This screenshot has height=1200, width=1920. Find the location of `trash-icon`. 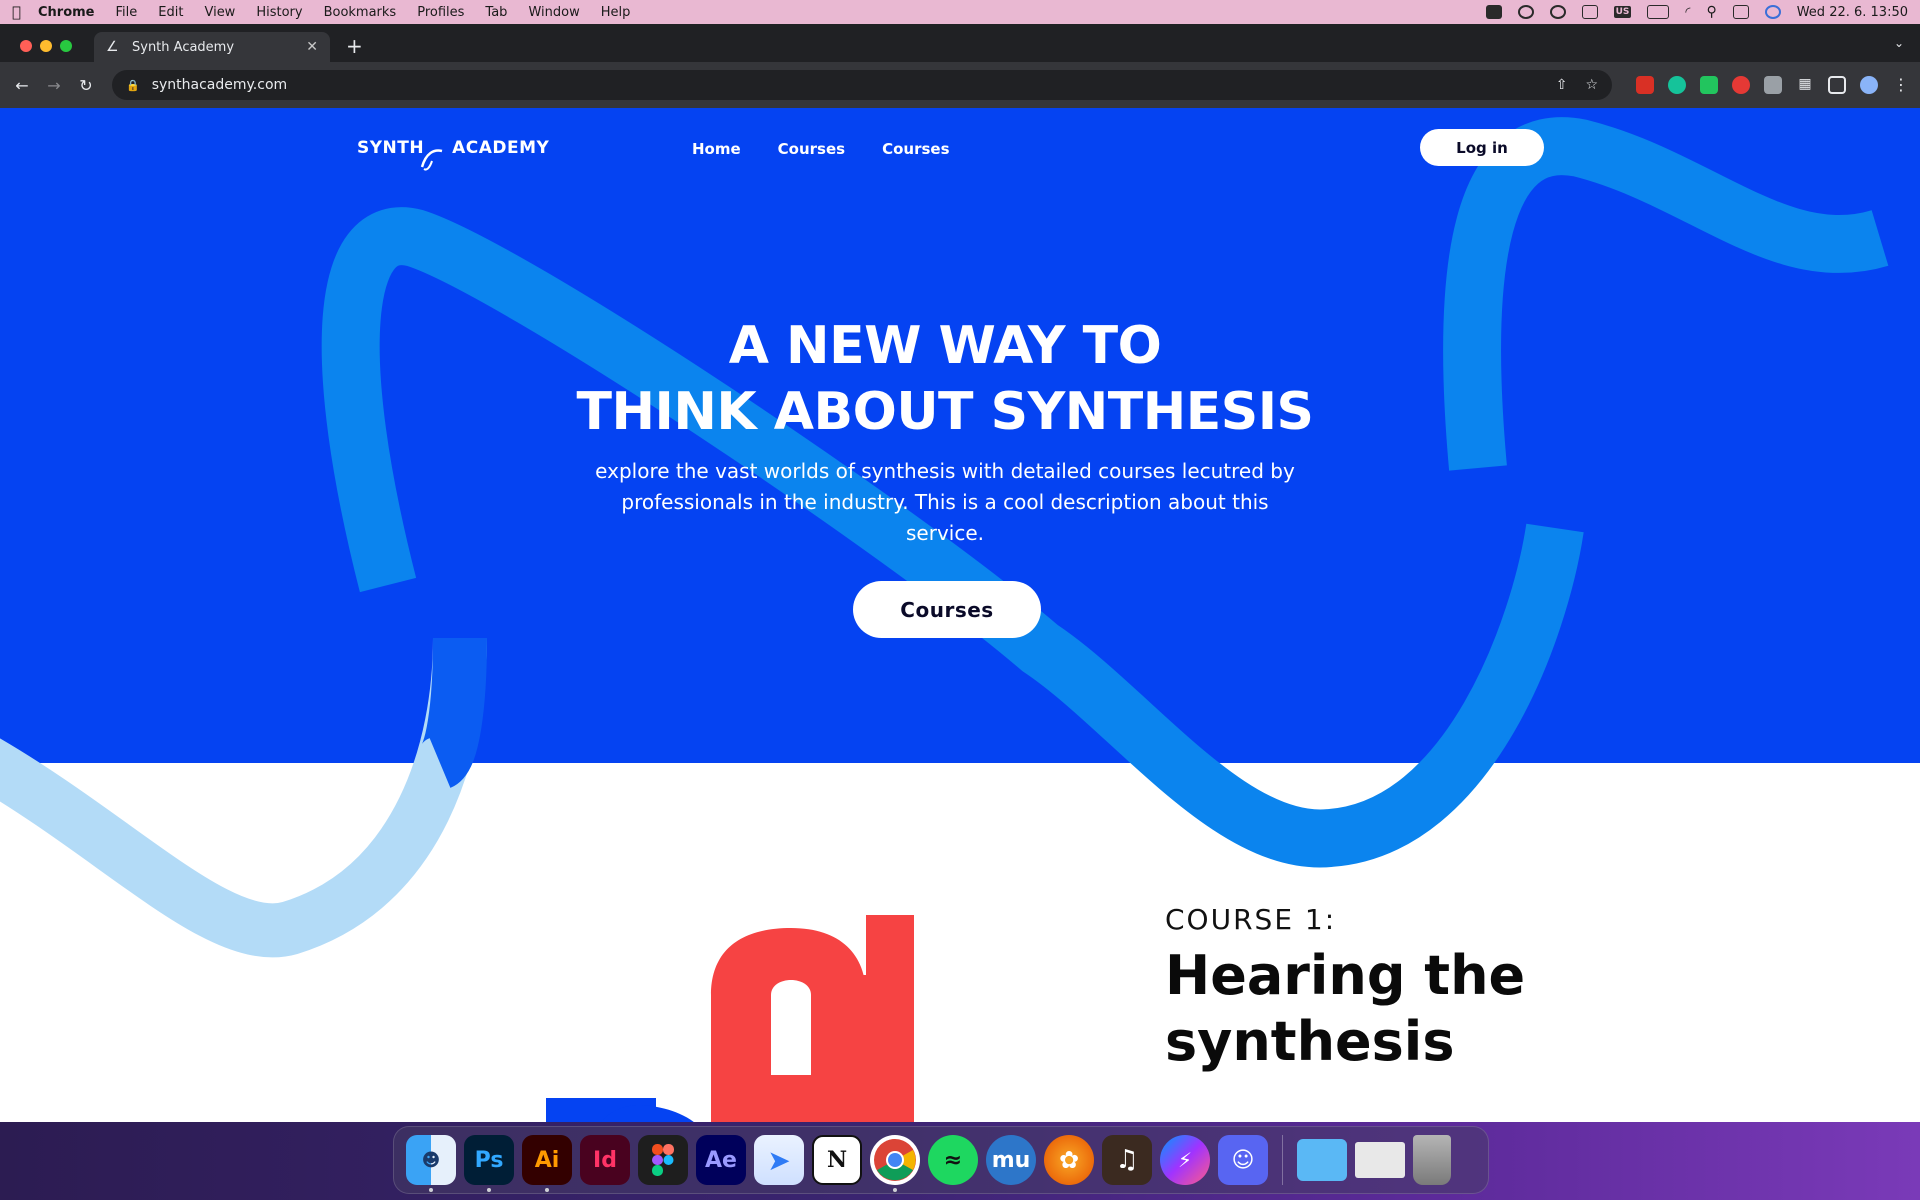

trash-icon is located at coordinates (1432, 1160).